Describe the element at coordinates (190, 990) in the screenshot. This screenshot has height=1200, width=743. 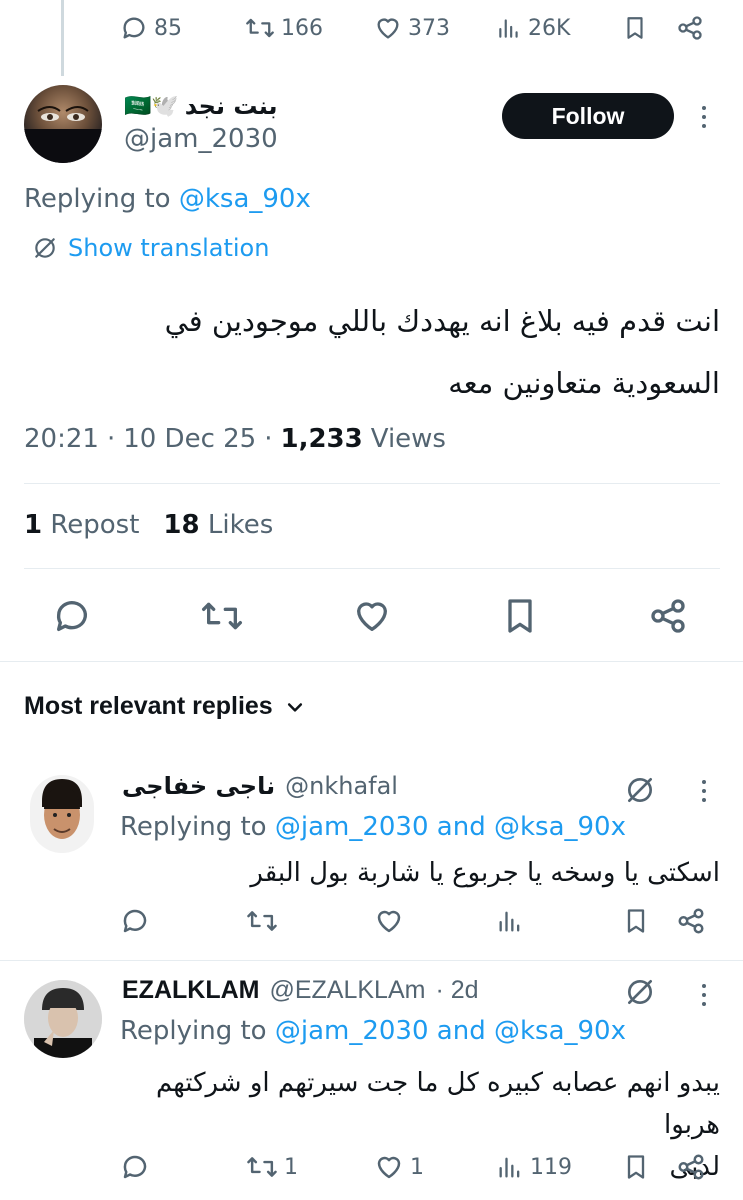
I see `reply-2-display-name: EZALKLAM` at that location.